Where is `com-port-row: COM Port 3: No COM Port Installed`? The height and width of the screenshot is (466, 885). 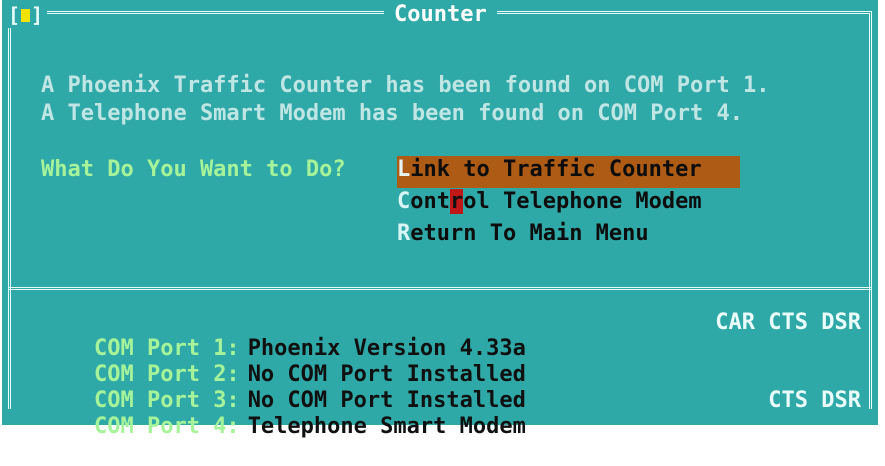
com-port-row: COM Port 3: No COM Port Installed is located at coordinates (451, 387).